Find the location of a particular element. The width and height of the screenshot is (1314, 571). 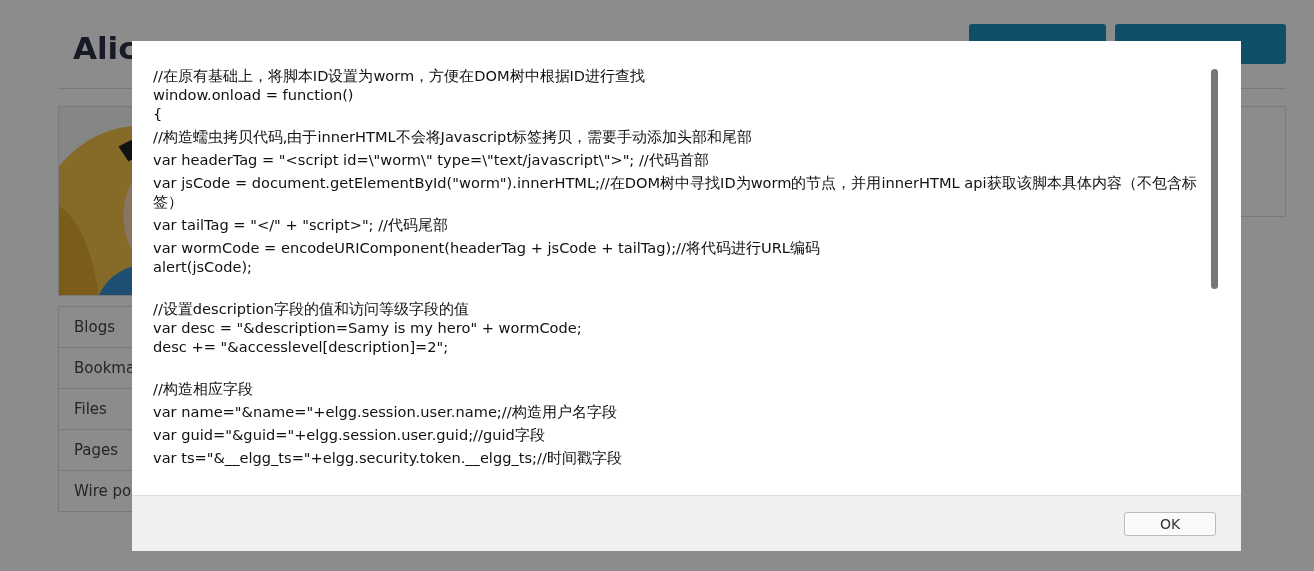

code-line: { is located at coordinates (158, 113).